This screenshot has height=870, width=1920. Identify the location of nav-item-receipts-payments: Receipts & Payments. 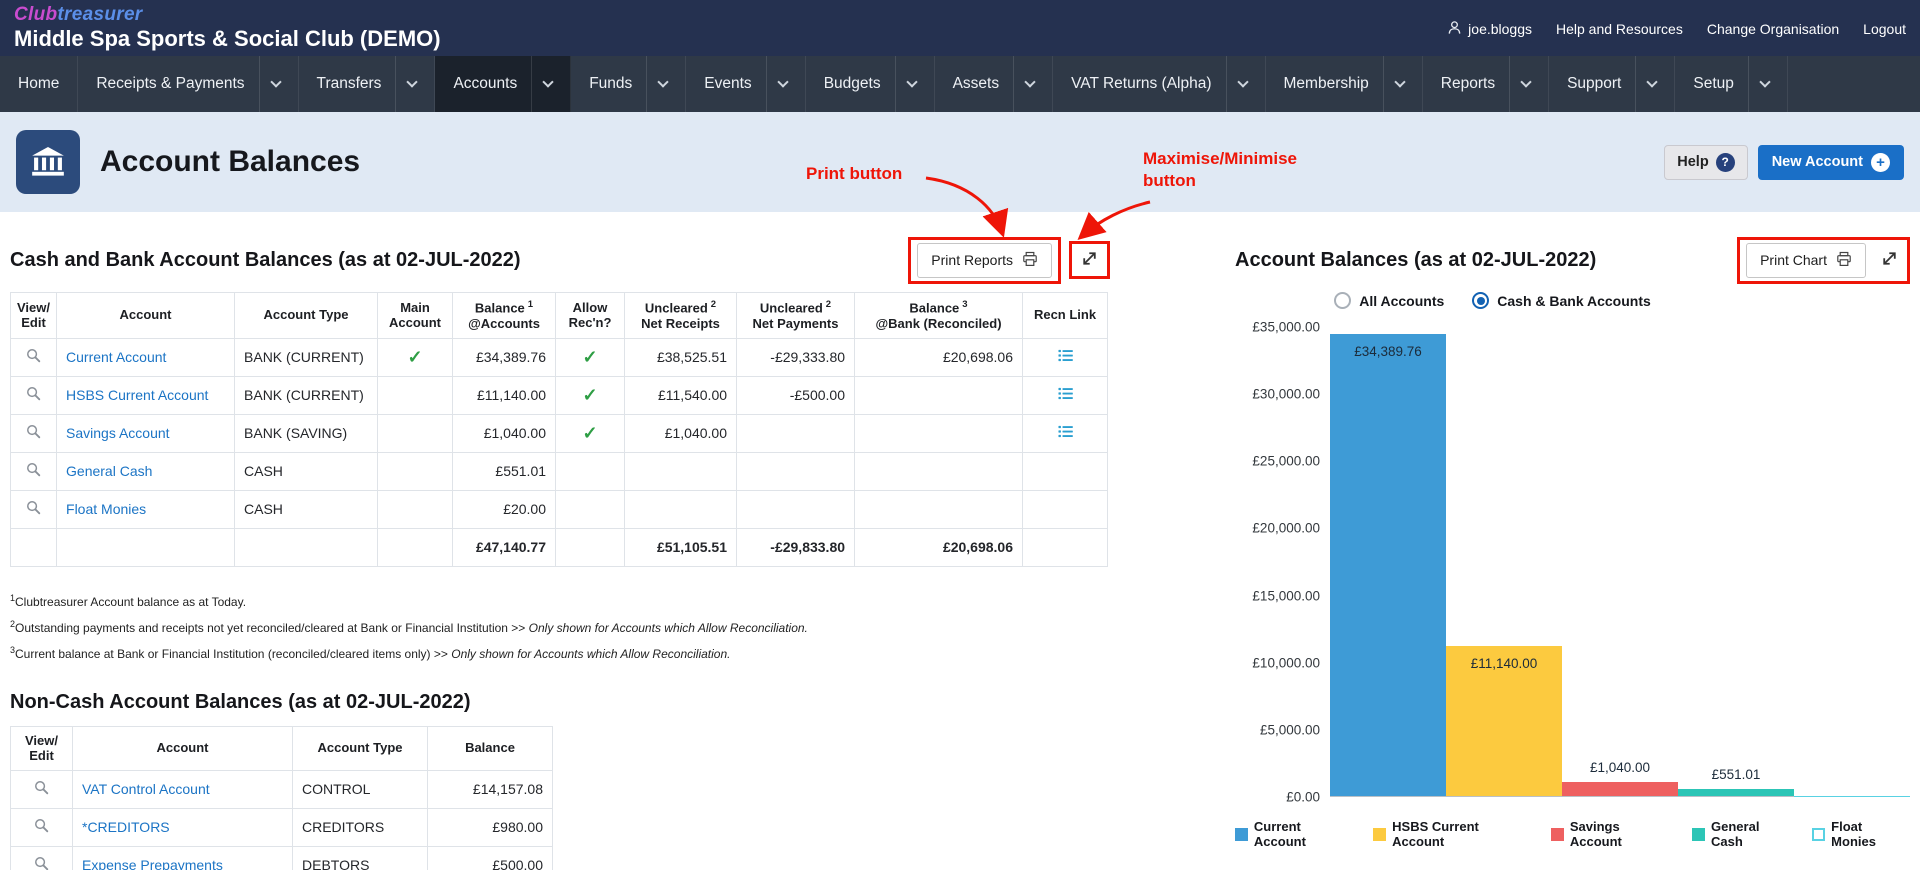
(188, 84).